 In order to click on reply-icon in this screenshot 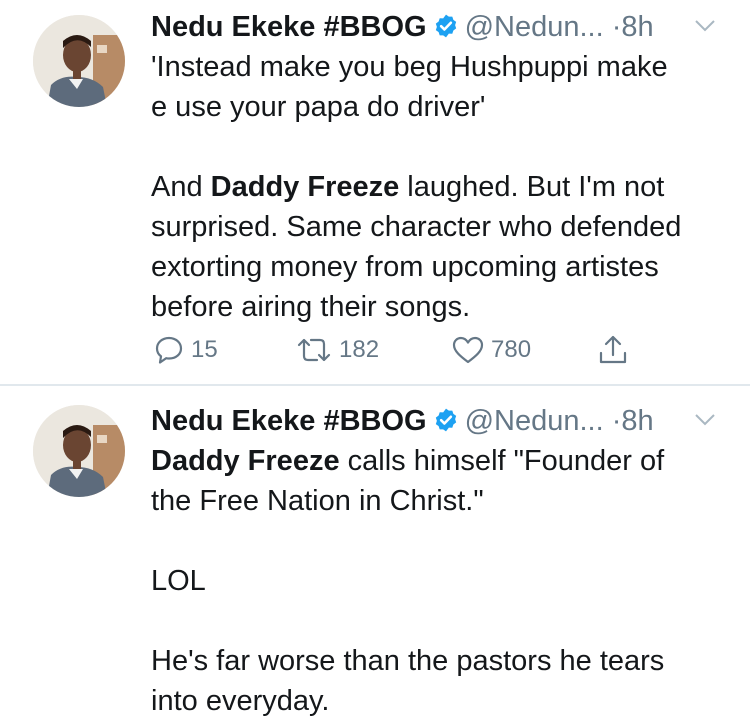, I will do `click(169, 350)`.